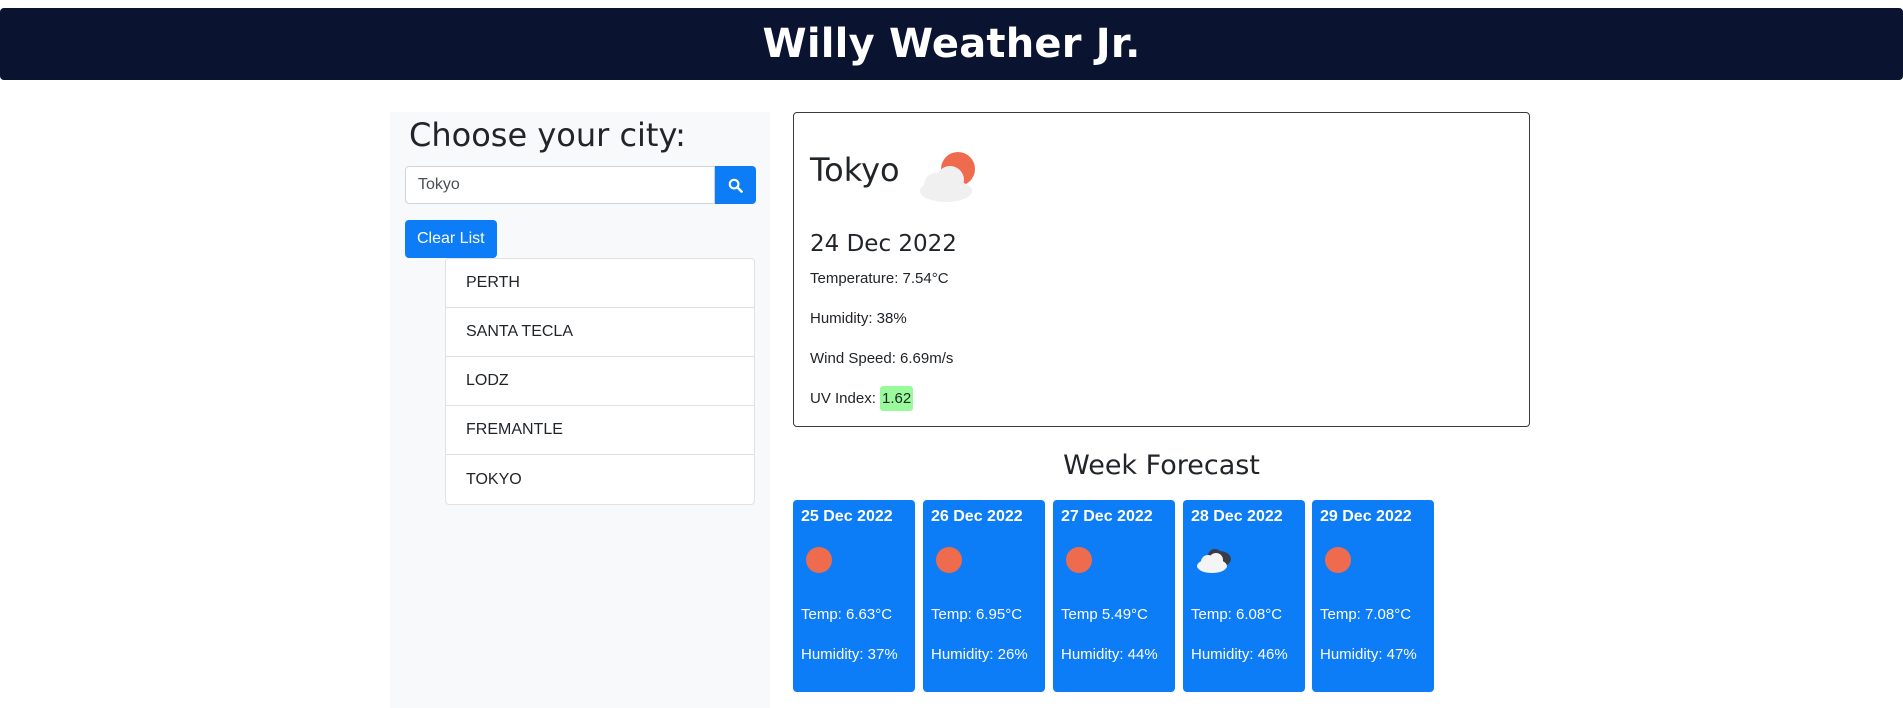 The height and width of the screenshot is (708, 1903). I want to click on forecast-temp: Temp: 6.08°C, so click(1237, 614).